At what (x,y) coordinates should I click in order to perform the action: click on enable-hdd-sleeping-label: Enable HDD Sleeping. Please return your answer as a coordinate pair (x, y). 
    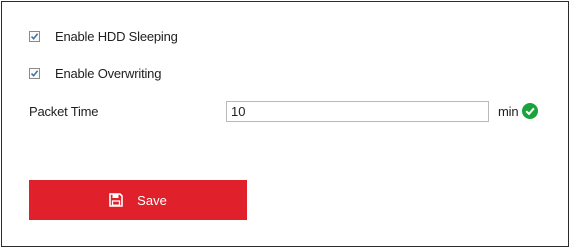
    Looking at the image, I should click on (116, 36).